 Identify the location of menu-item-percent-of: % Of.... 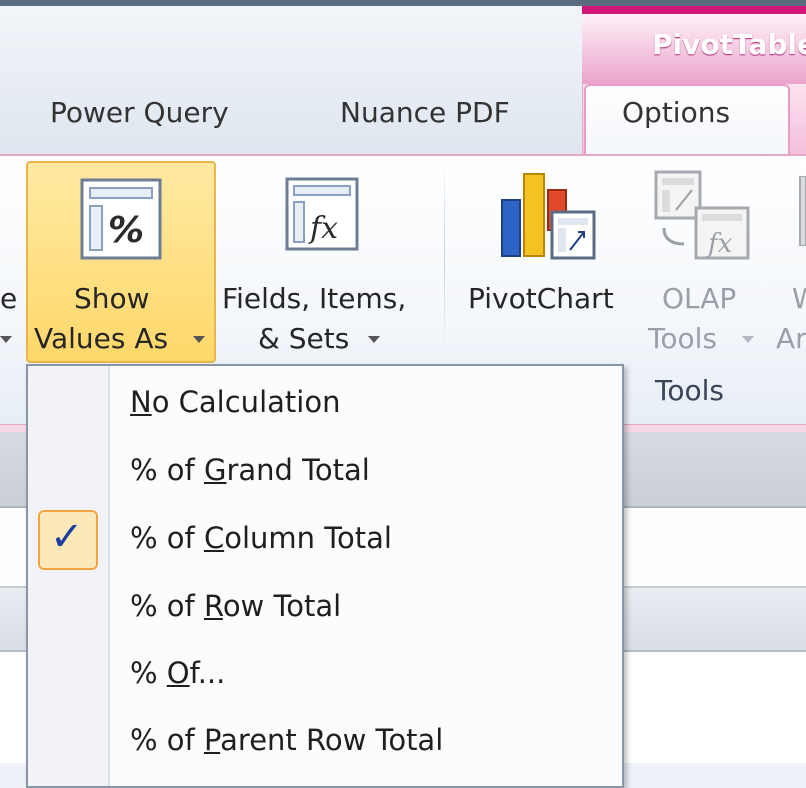
(177, 673).